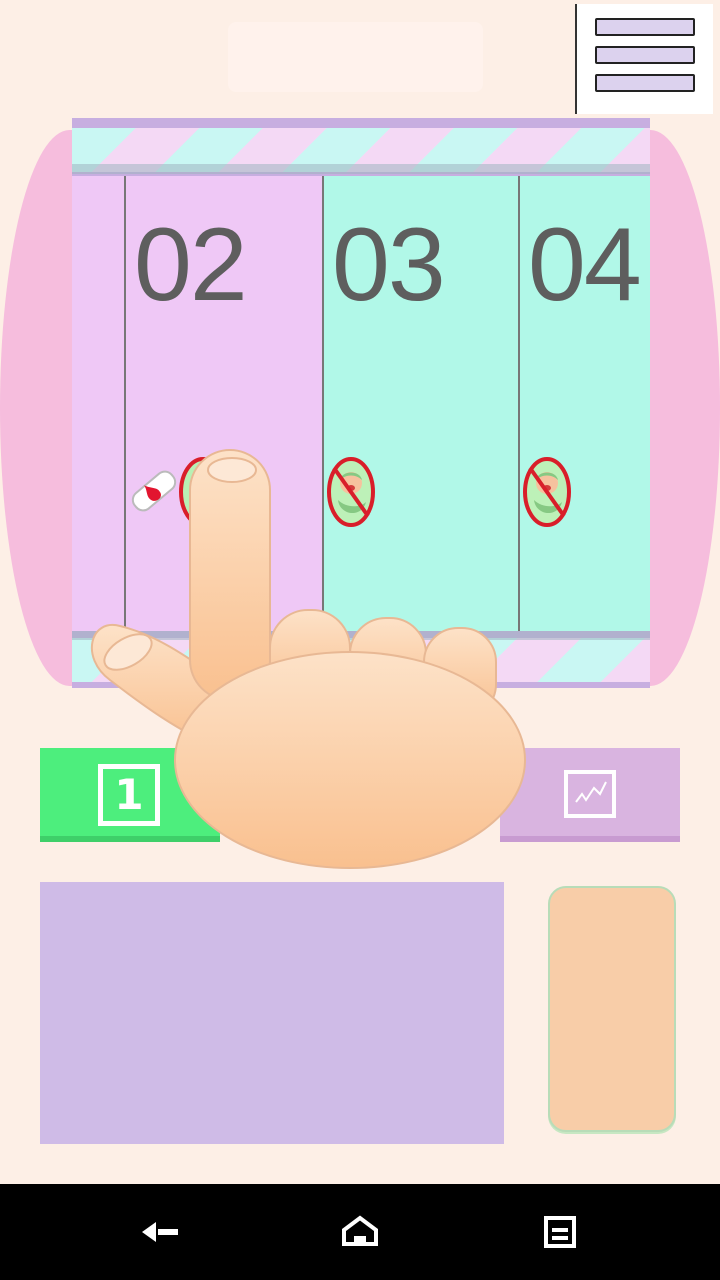 This screenshot has height=1280, width=720. What do you see at coordinates (191, 265) in the screenshot?
I see `reel-number: 02` at bounding box center [191, 265].